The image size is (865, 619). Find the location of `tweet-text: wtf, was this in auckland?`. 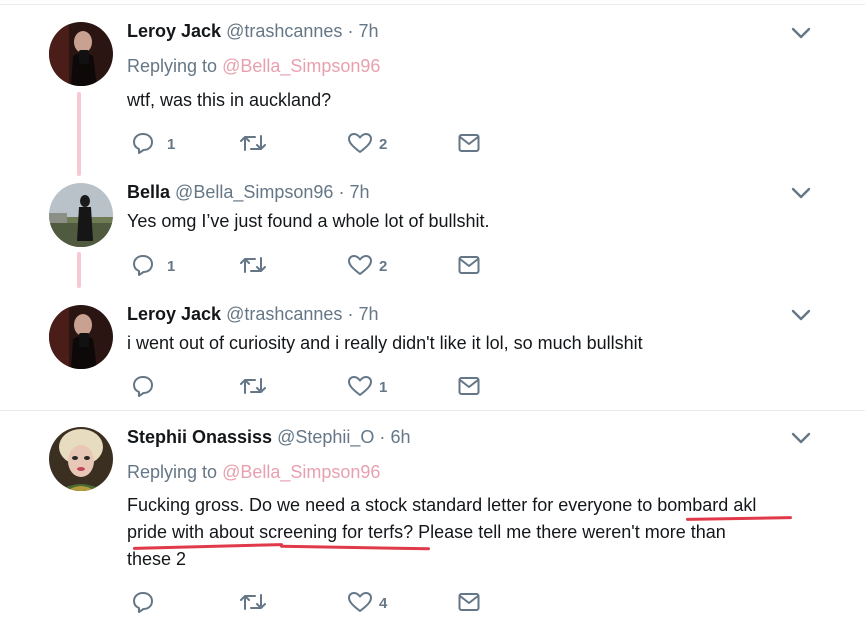

tweet-text: wtf, was this in auckland? is located at coordinates (229, 100).